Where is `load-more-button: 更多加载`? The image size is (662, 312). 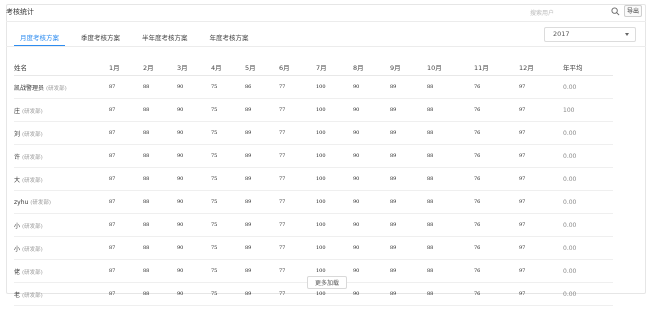 load-more-button: 更多加载 is located at coordinates (327, 282).